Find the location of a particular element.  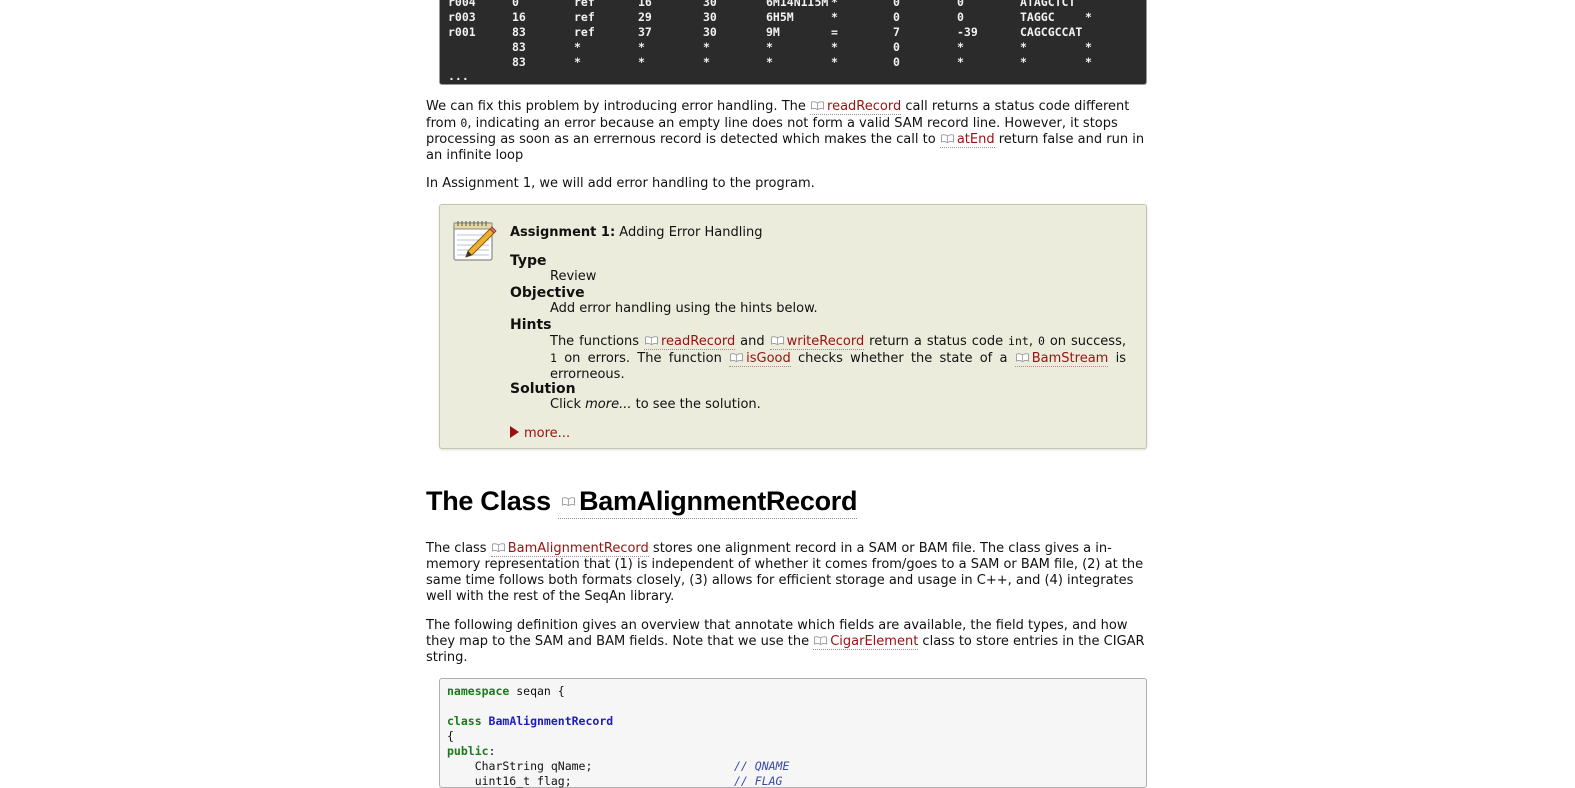

link-label: isGood is located at coordinates (768, 358).